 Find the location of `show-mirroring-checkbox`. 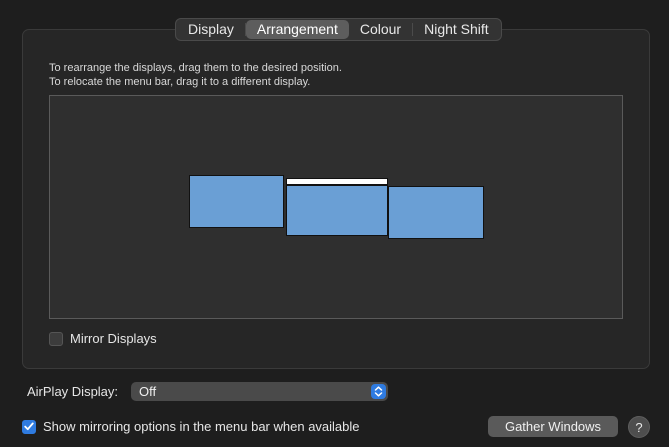

show-mirroring-checkbox is located at coordinates (29, 426).